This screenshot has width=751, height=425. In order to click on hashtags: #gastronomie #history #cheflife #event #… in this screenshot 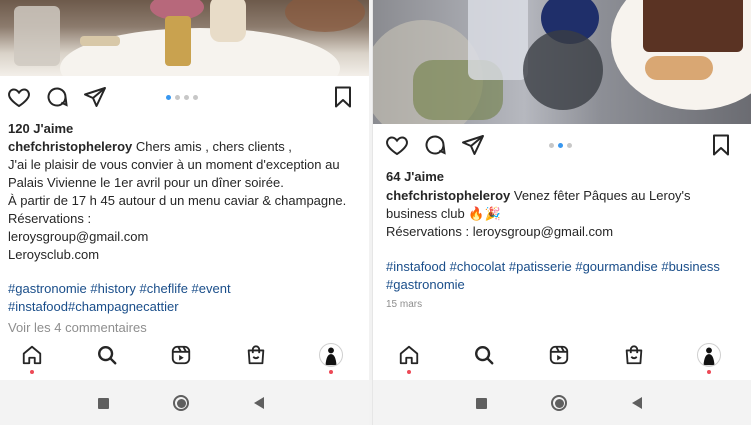, I will do `click(119, 298)`.